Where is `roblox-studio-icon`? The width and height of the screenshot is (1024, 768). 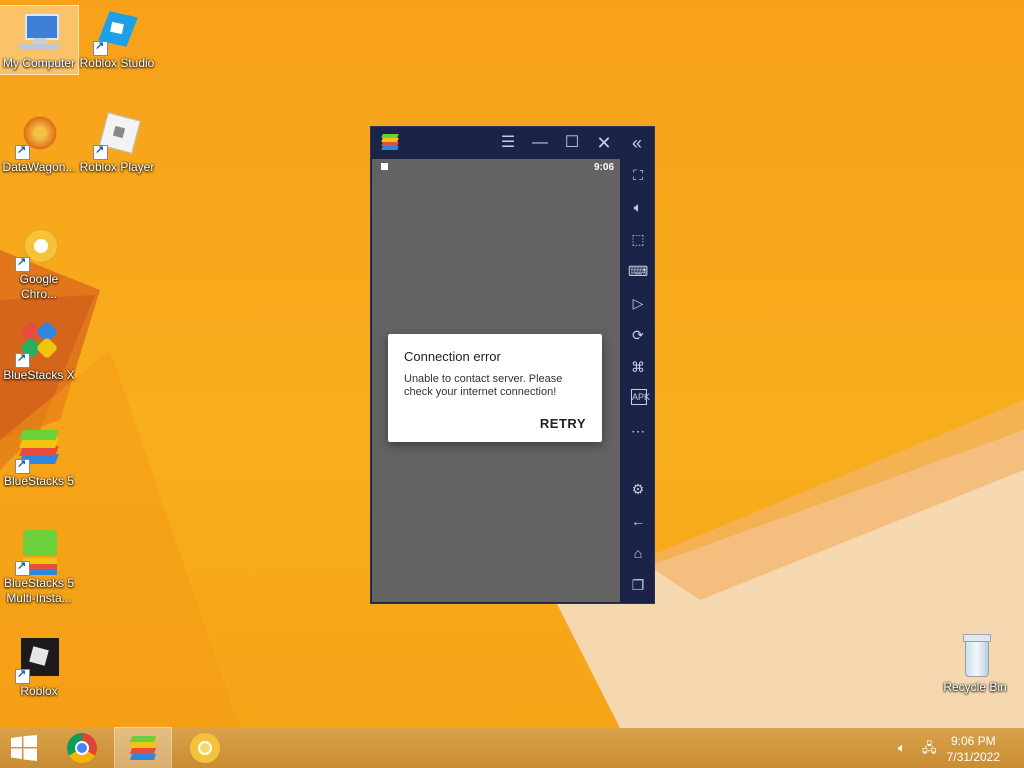
roblox-studio-icon is located at coordinates (117, 32).